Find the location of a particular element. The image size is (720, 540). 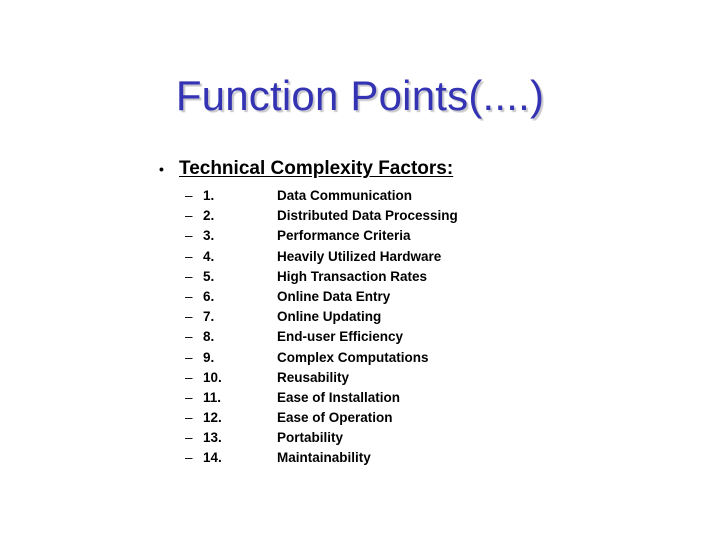

list-item: –14. Maintainability is located at coordinates (321, 458).